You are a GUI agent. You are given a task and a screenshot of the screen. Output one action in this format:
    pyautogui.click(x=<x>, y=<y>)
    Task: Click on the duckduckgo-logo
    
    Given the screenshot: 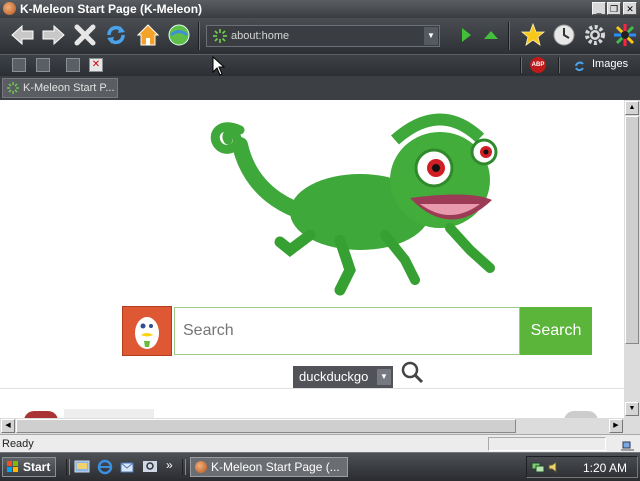 What is the action you would take?
    pyautogui.click(x=147, y=331)
    